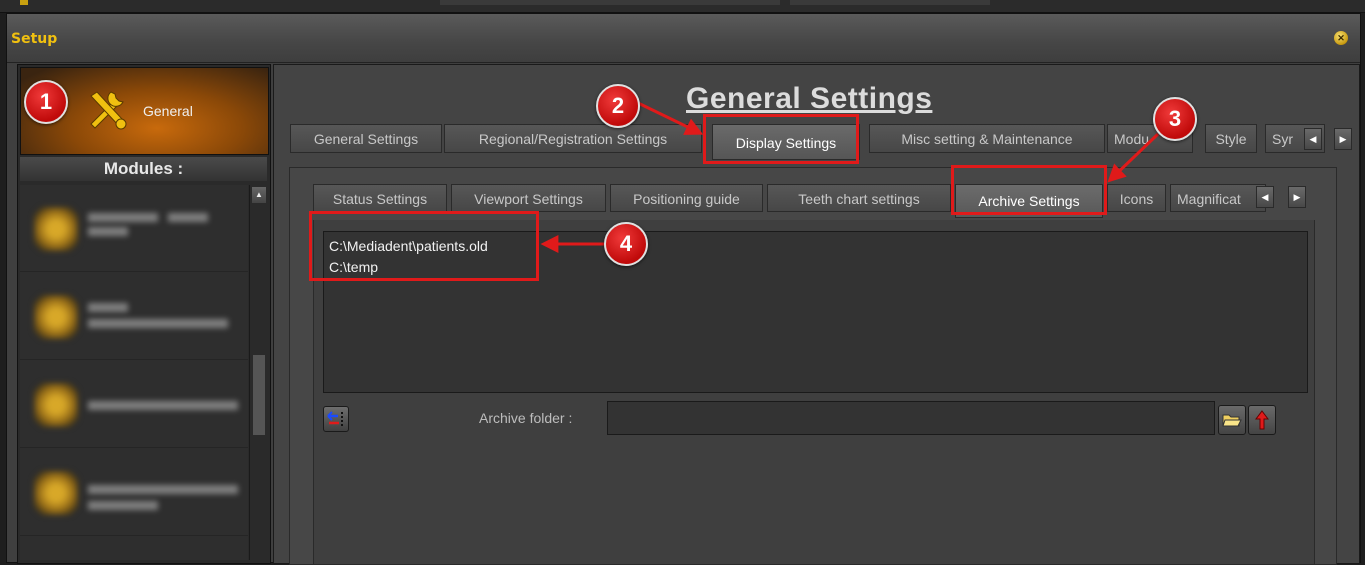 This screenshot has height=565, width=1365. What do you see at coordinates (1231, 138) in the screenshot?
I see `tab-style: Style` at bounding box center [1231, 138].